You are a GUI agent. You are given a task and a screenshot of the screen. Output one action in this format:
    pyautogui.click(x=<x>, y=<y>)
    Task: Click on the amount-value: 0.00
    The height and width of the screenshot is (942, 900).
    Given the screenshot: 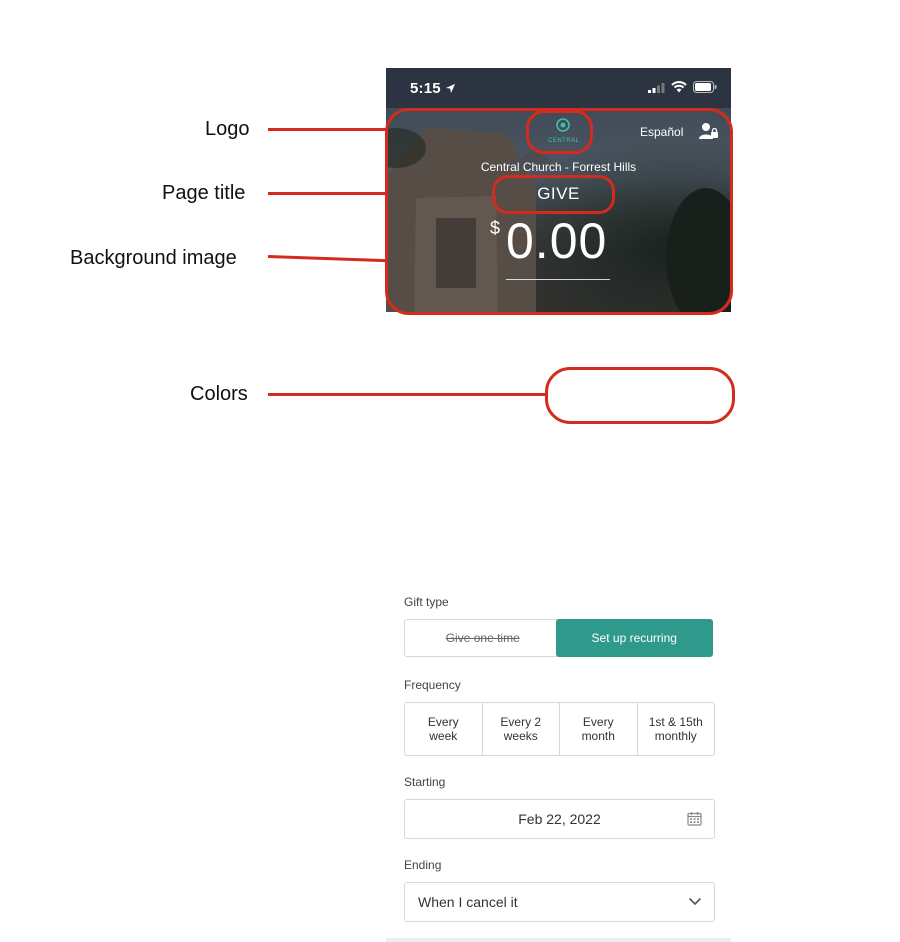 What is the action you would take?
    pyautogui.click(x=557, y=241)
    